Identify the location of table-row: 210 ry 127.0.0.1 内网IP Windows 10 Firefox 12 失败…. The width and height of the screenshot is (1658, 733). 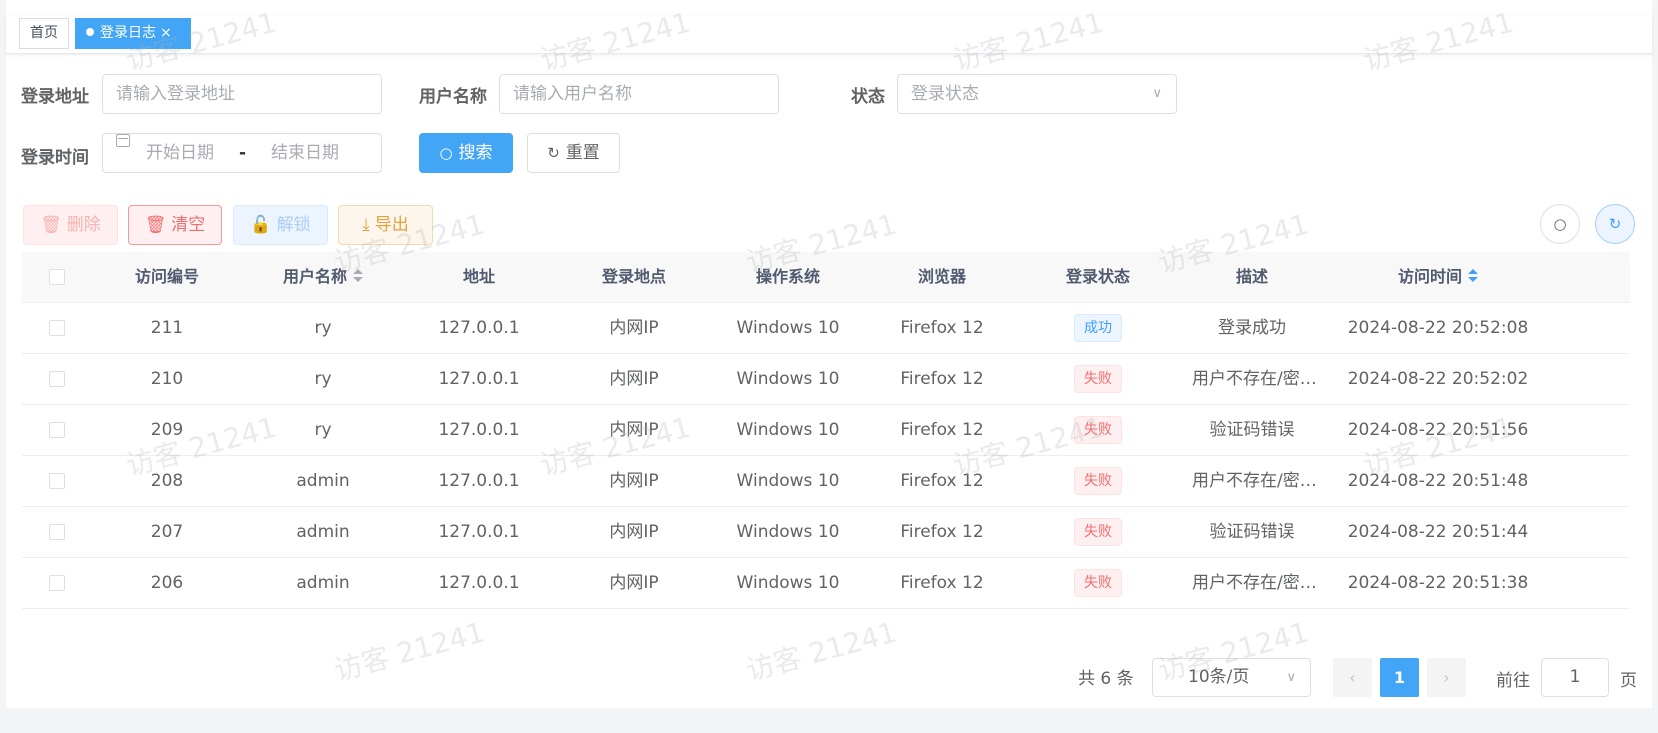
(826, 379).